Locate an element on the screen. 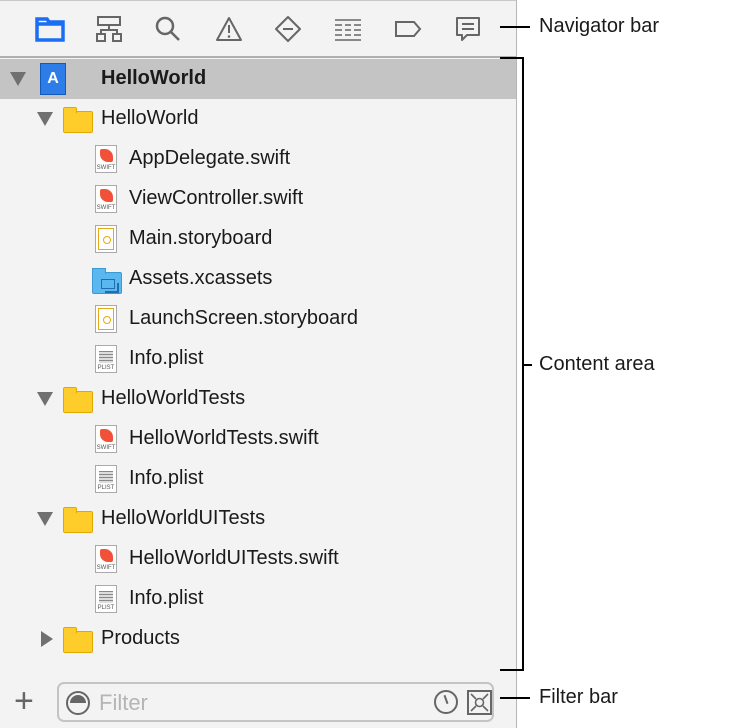  tree-row-label: HelloWorldTests.swift is located at coordinates (224, 438).